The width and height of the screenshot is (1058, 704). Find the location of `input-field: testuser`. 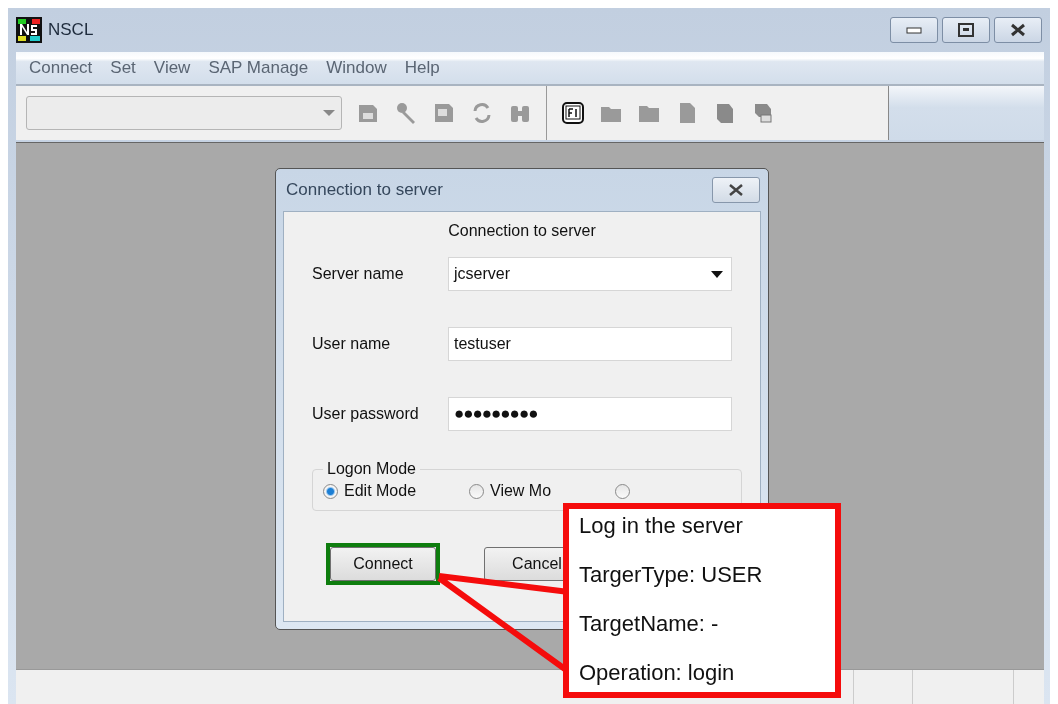

input-field: testuser is located at coordinates (590, 344).